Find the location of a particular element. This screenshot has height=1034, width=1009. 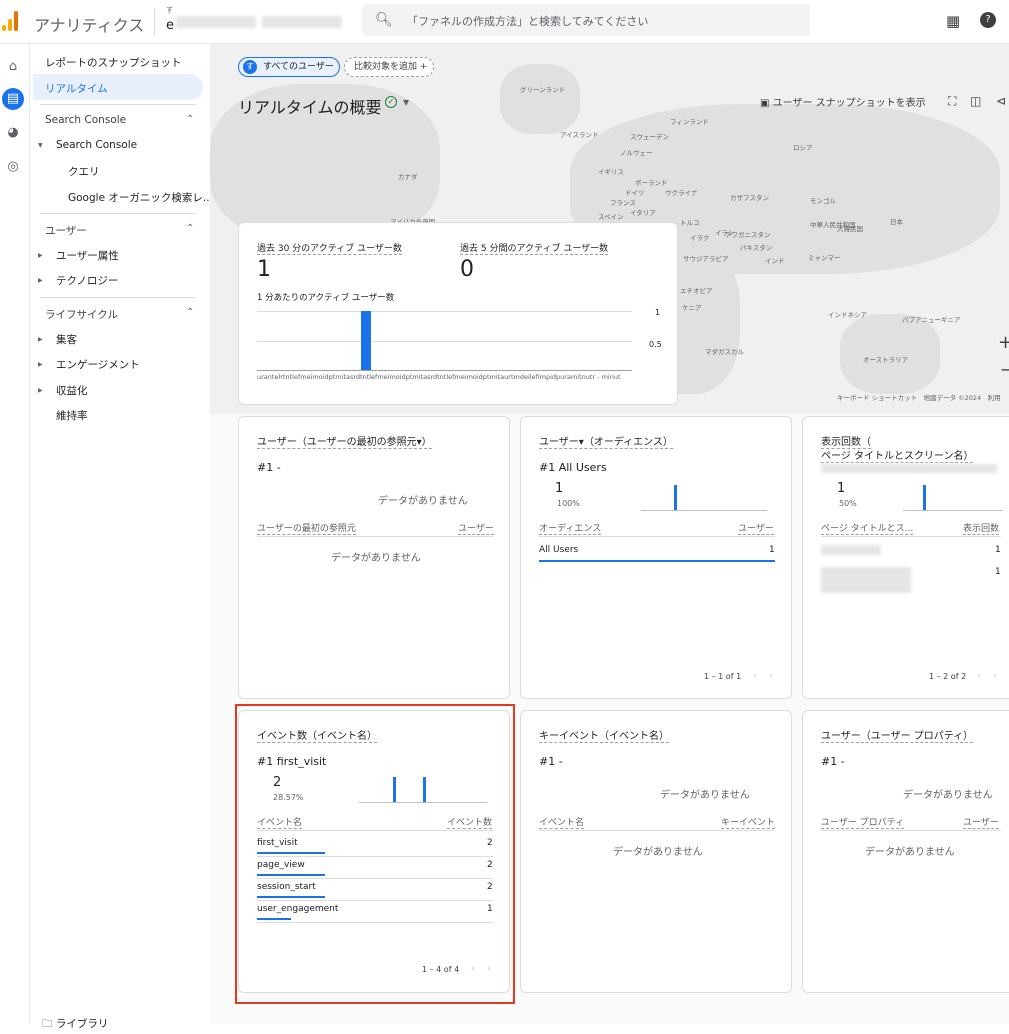

home-icon: ⌂ is located at coordinates (13, 67).